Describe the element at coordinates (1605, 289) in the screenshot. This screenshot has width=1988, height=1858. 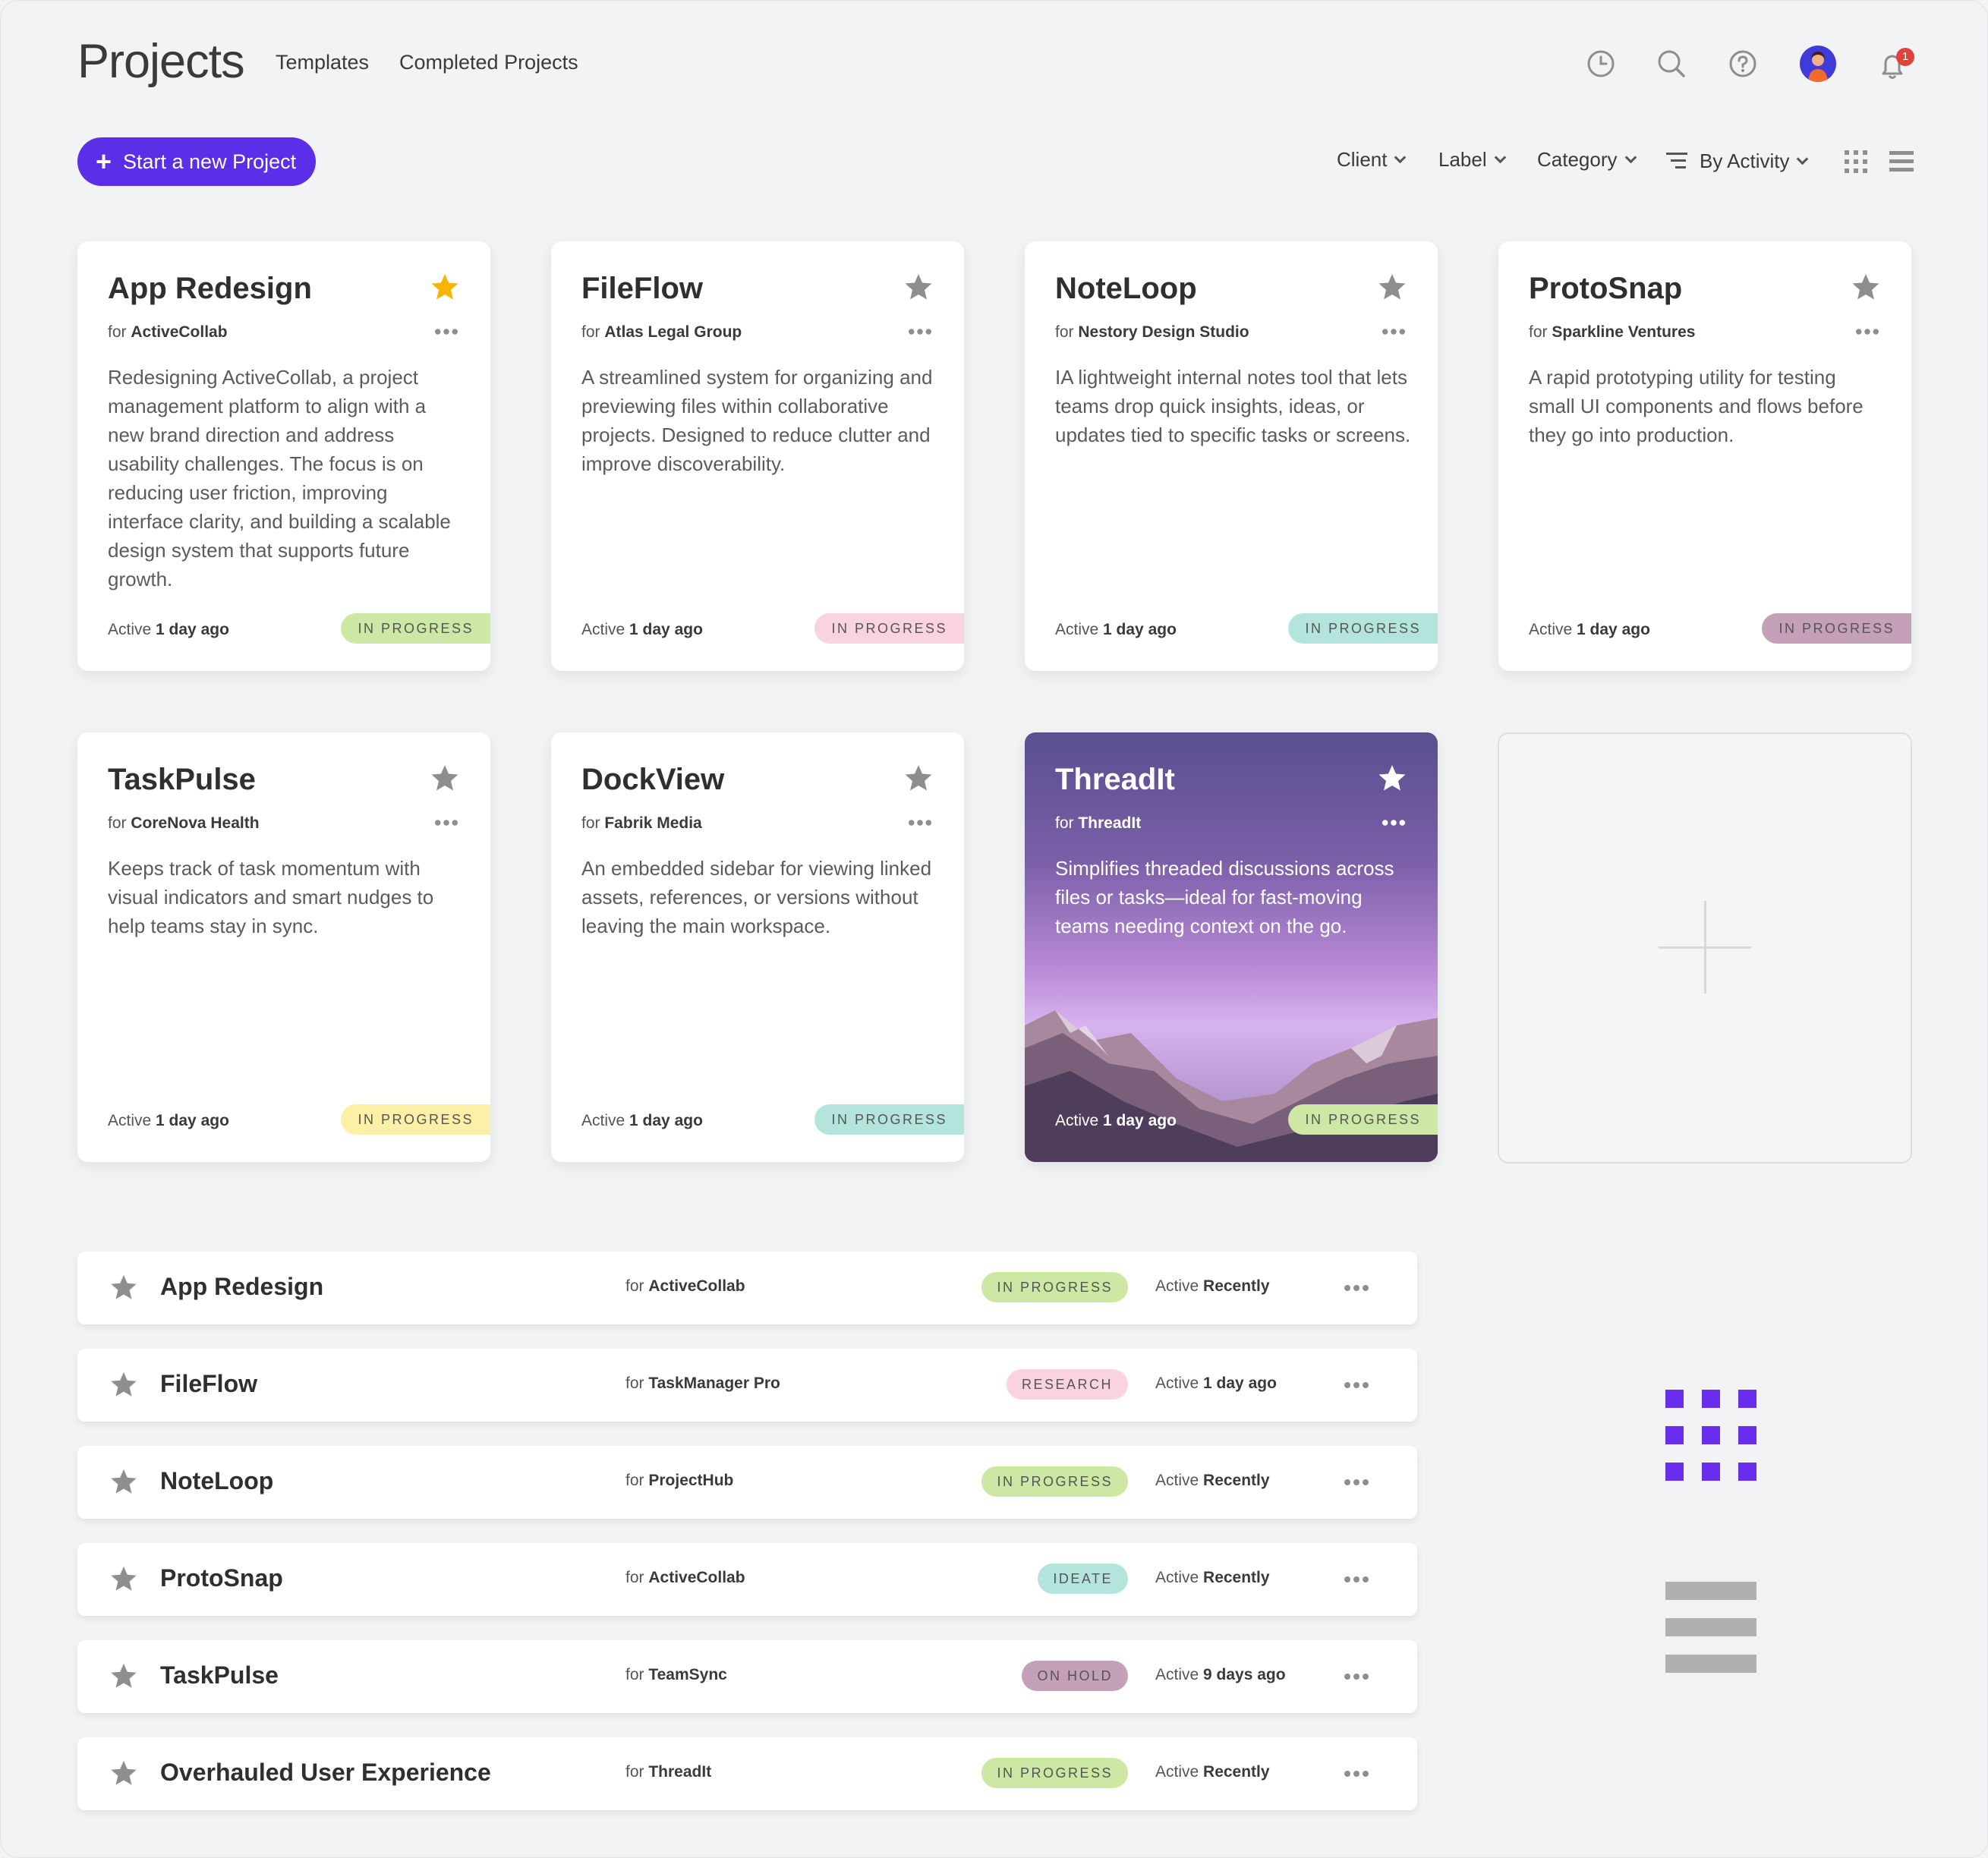
I see `card-title: ProtoSnap` at that location.